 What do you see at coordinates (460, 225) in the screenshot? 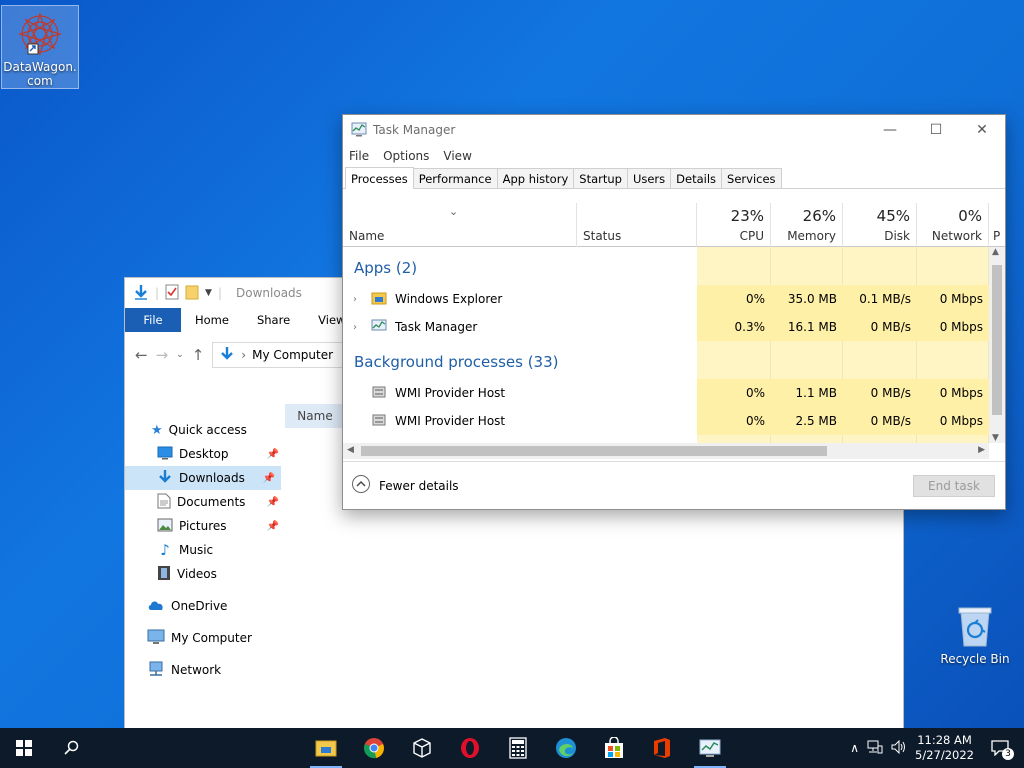
I see `column-header-name: ⌄ Name` at bounding box center [460, 225].